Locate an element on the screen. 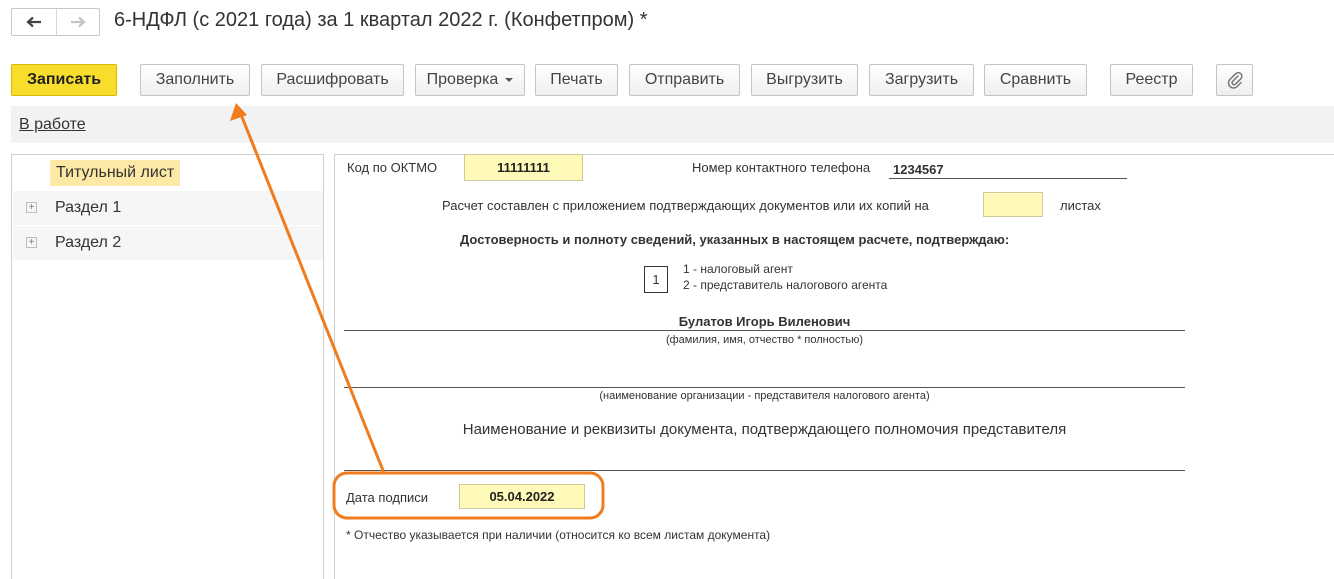 This screenshot has height=579, width=1334. phone-field: 1234567 is located at coordinates (918, 169).